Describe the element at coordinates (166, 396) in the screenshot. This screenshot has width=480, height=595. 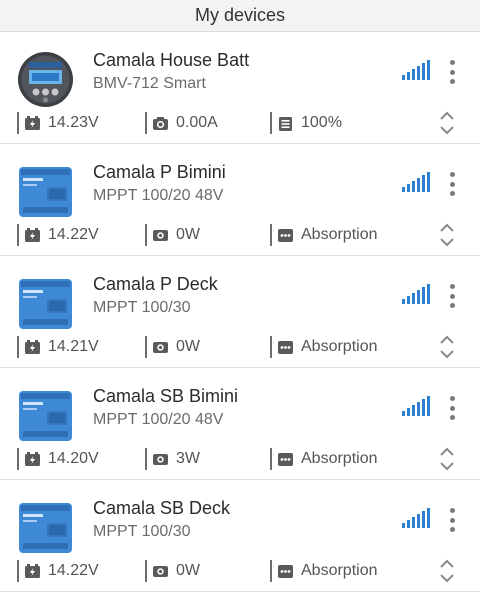
I see `device-name: Camala SB Bimini` at that location.